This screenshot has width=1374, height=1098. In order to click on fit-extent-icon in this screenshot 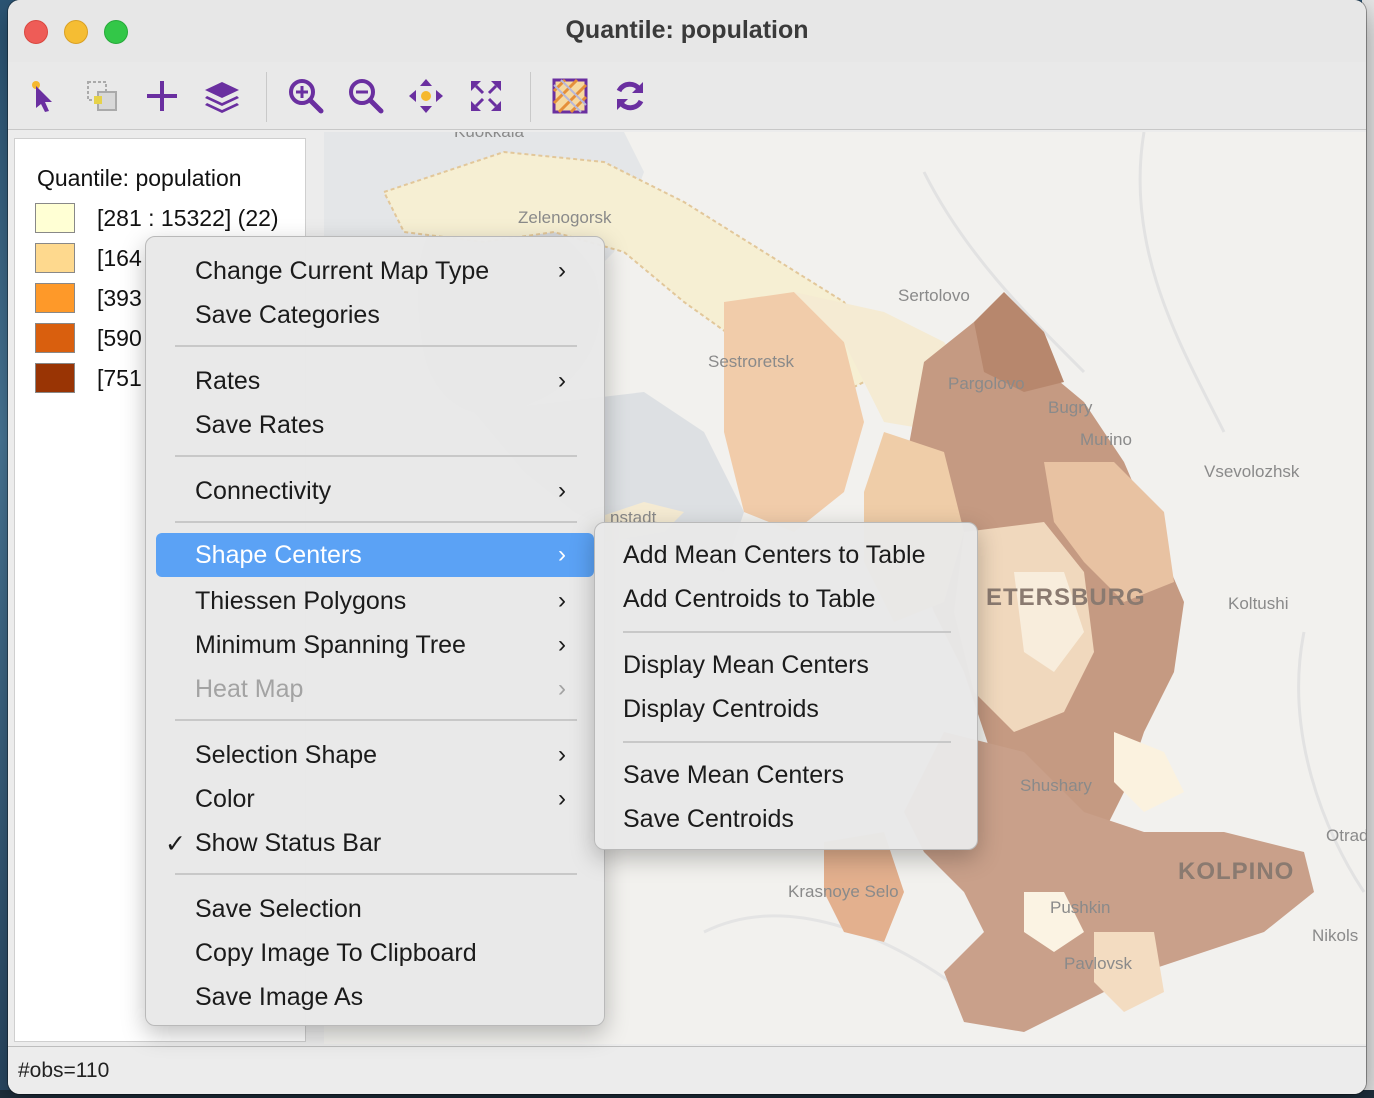, I will do `click(486, 96)`.